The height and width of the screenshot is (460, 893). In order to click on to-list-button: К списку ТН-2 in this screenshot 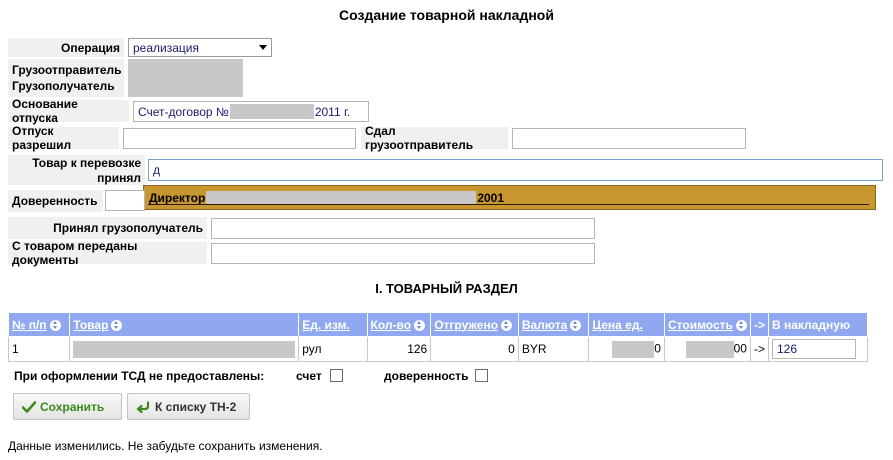, I will do `click(188, 406)`.